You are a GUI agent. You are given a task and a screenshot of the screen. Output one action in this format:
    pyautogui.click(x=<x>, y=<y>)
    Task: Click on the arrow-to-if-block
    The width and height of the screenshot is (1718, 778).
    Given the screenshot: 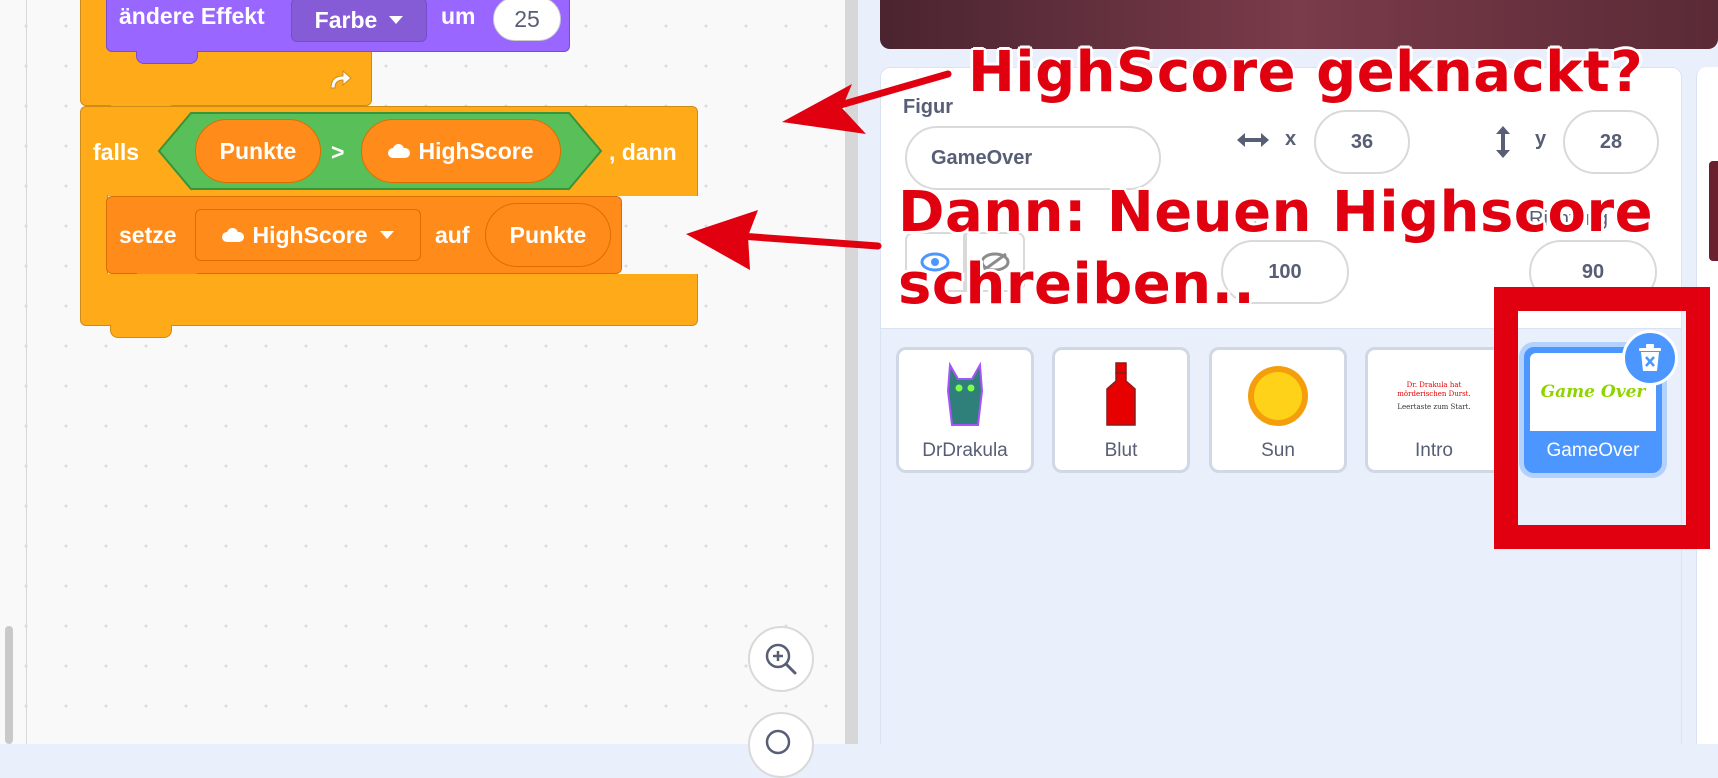 What is the action you would take?
    pyautogui.click(x=867, y=102)
    